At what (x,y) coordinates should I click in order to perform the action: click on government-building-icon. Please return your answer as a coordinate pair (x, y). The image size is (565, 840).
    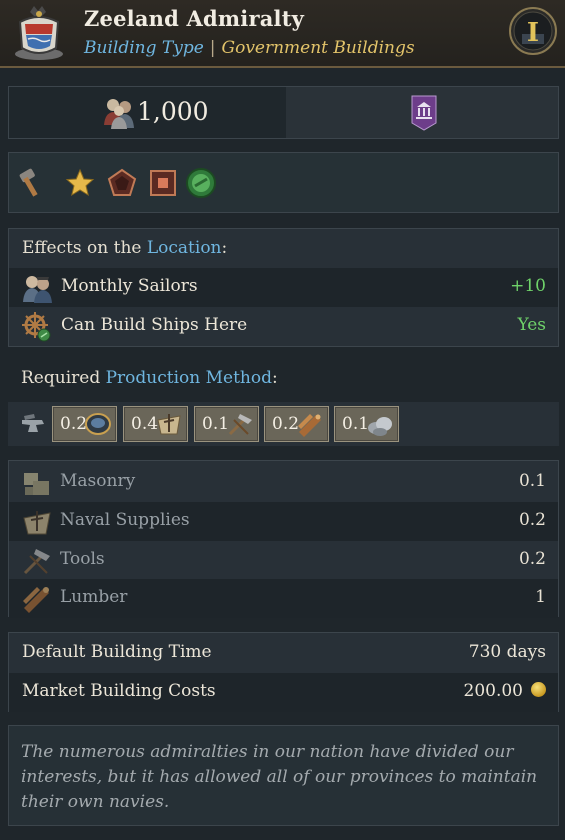
    Looking at the image, I should click on (424, 113).